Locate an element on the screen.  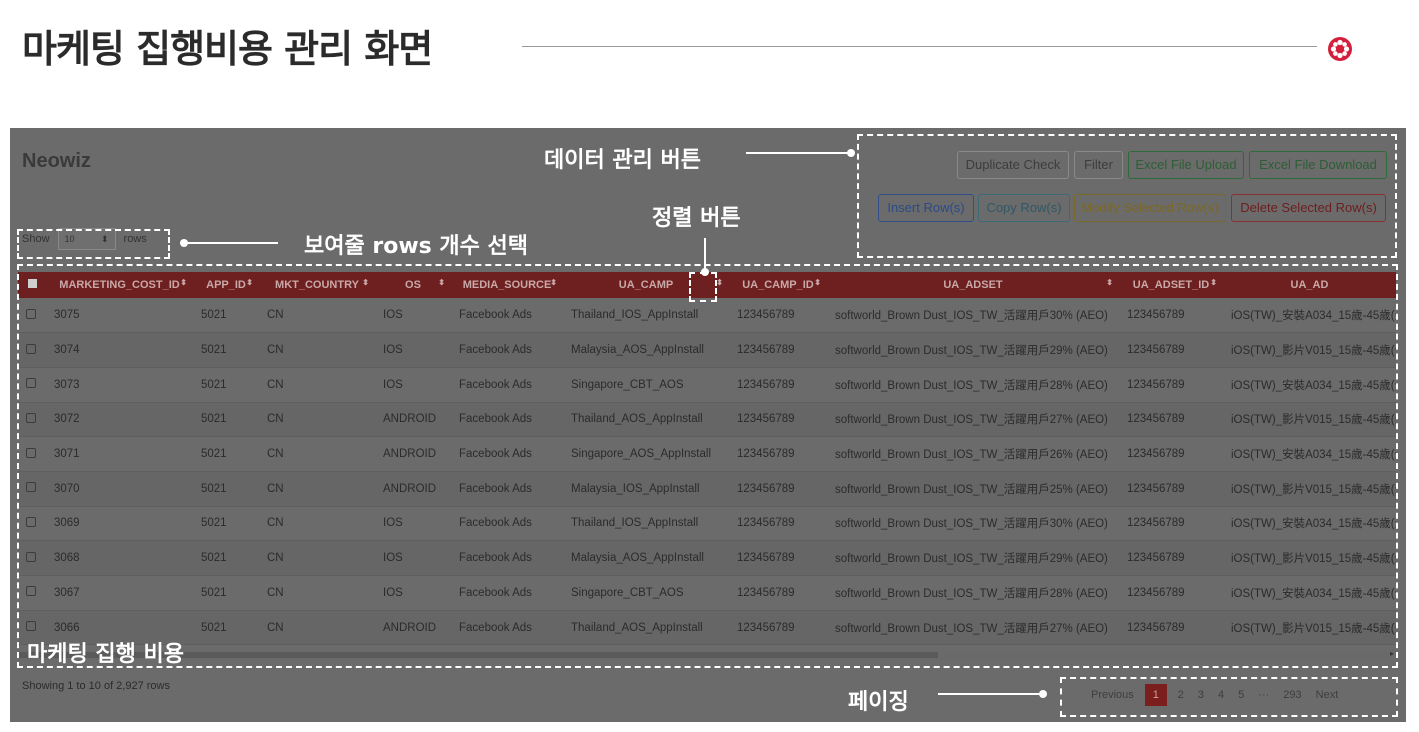
sort-button-annotation-label: 정렬 버튼 is located at coordinates (696, 218).